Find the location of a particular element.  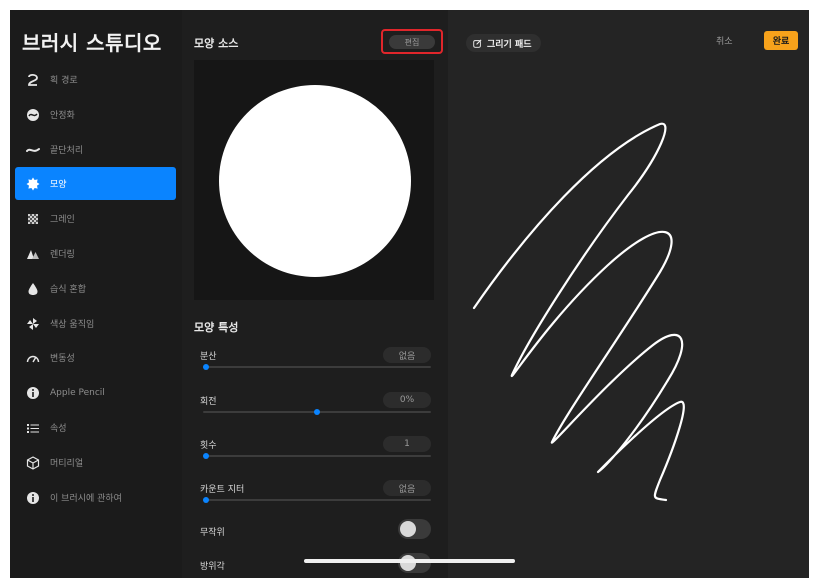

about-icon is located at coordinates (33, 498).